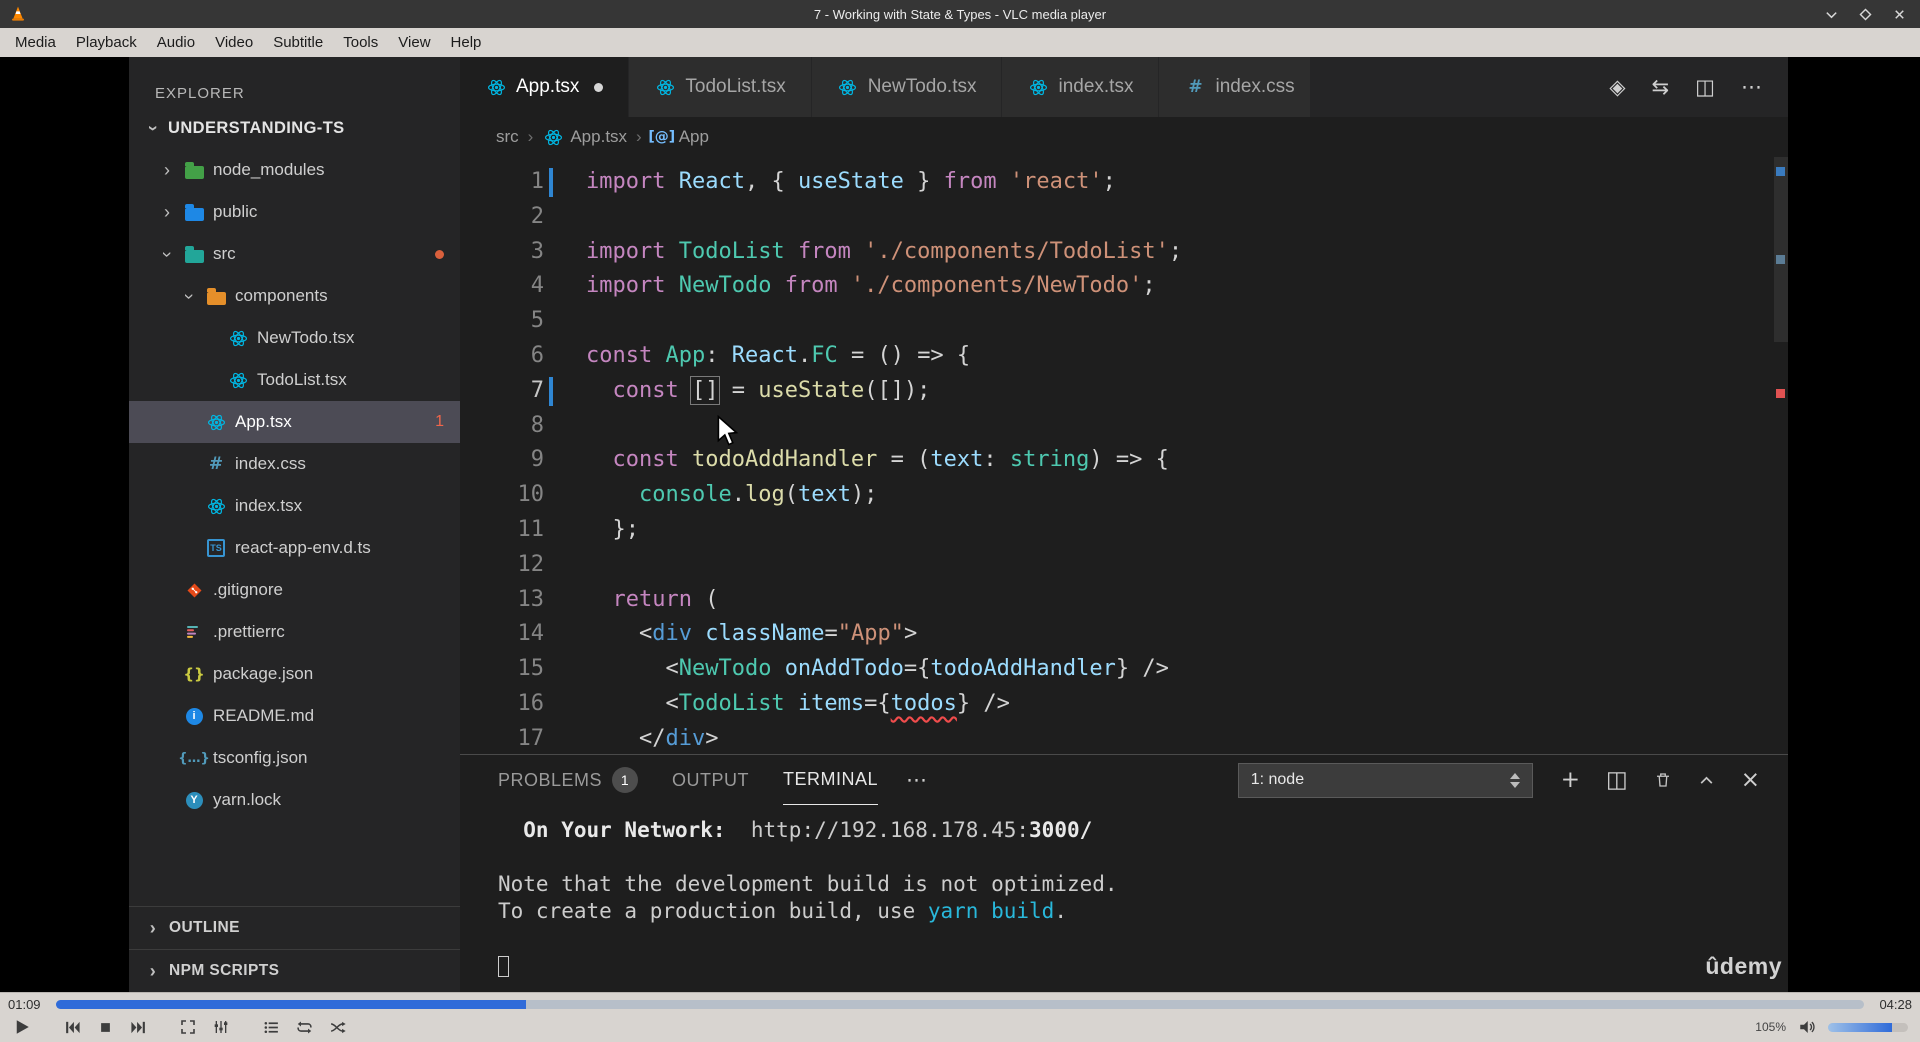 This screenshot has height=1042, width=1920. Describe the element at coordinates (1124, 495) in the screenshot. I see `code-line: 10 console.log(text);` at that location.